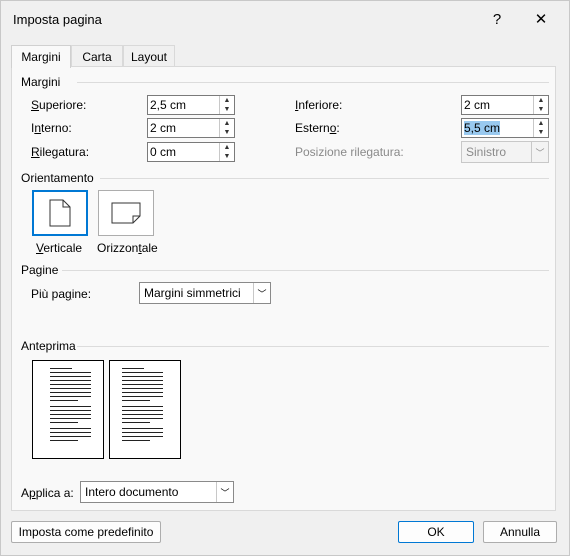 The image size is (570, 556). Describe the element at coordinates (145, 409) in the screenshot. I see `preview-page-right` at that location.